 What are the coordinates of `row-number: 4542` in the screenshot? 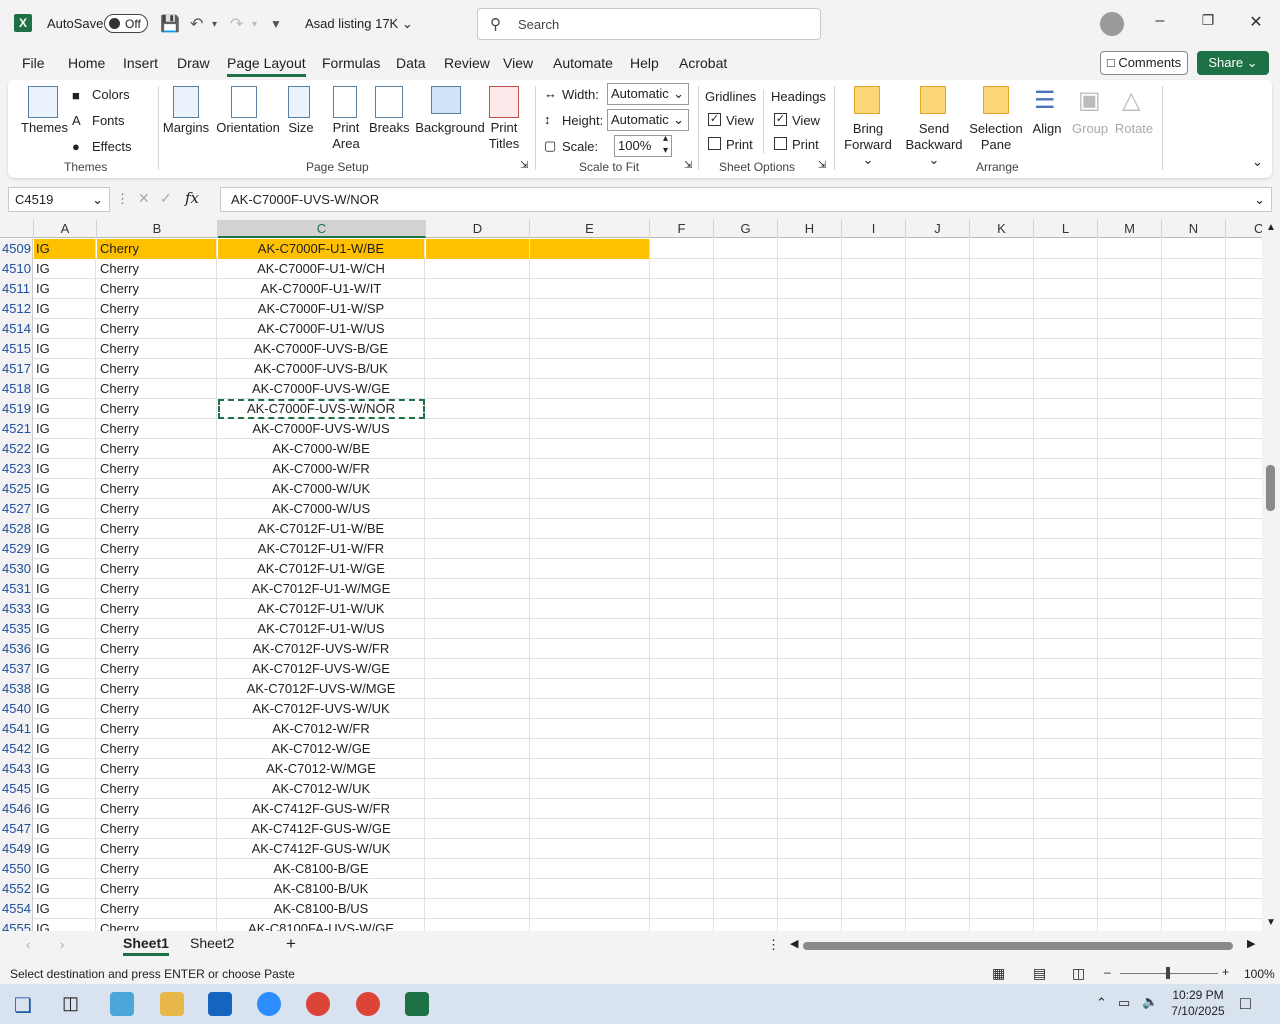 It's located at (16, 749).